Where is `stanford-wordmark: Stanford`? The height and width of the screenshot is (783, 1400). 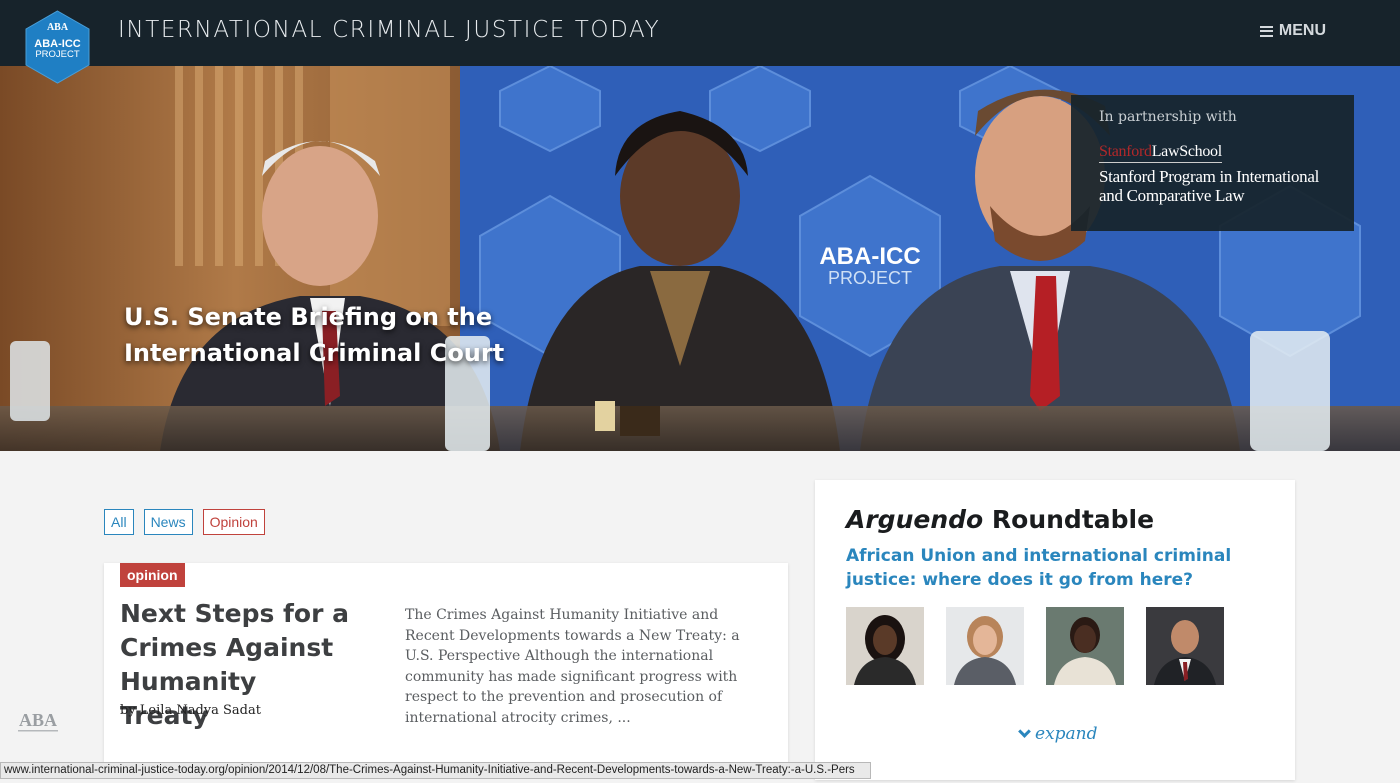 stanford-wordmark: Stanford is located at coordinates (1125, 151).